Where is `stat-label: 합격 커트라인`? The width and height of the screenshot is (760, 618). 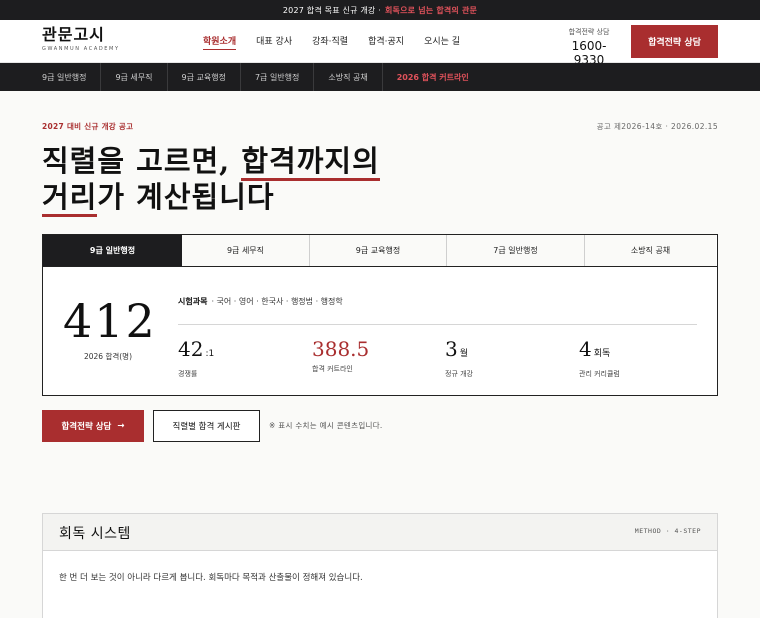 stat-label: 합격 커트라인 is located at coordinates (332, 369).